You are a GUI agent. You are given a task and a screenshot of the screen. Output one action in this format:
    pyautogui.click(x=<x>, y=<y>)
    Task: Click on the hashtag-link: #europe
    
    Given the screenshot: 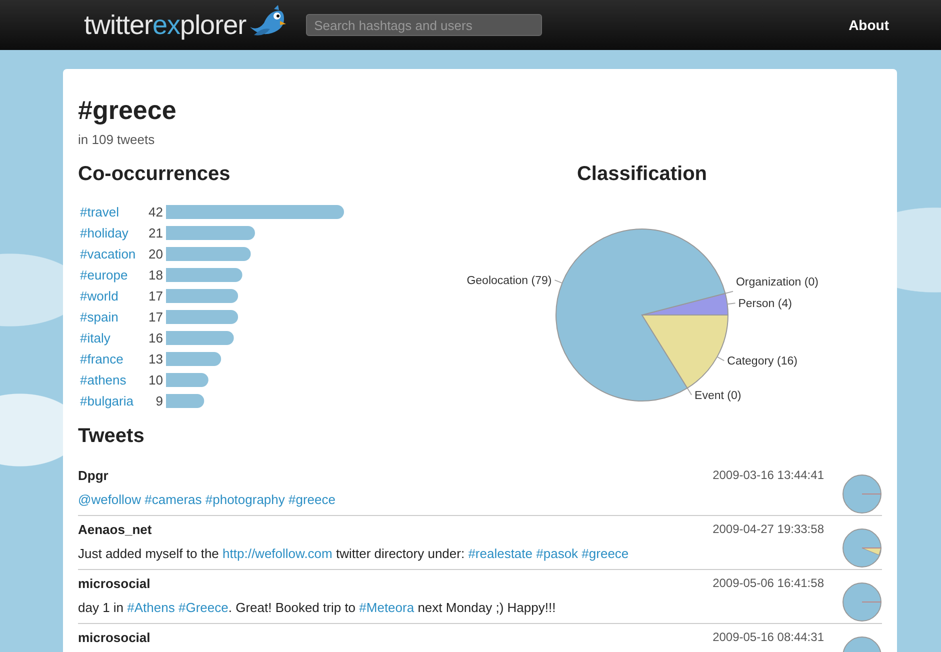 What is the action you would take?
    pyautogui.click(x=104, y=275)
    